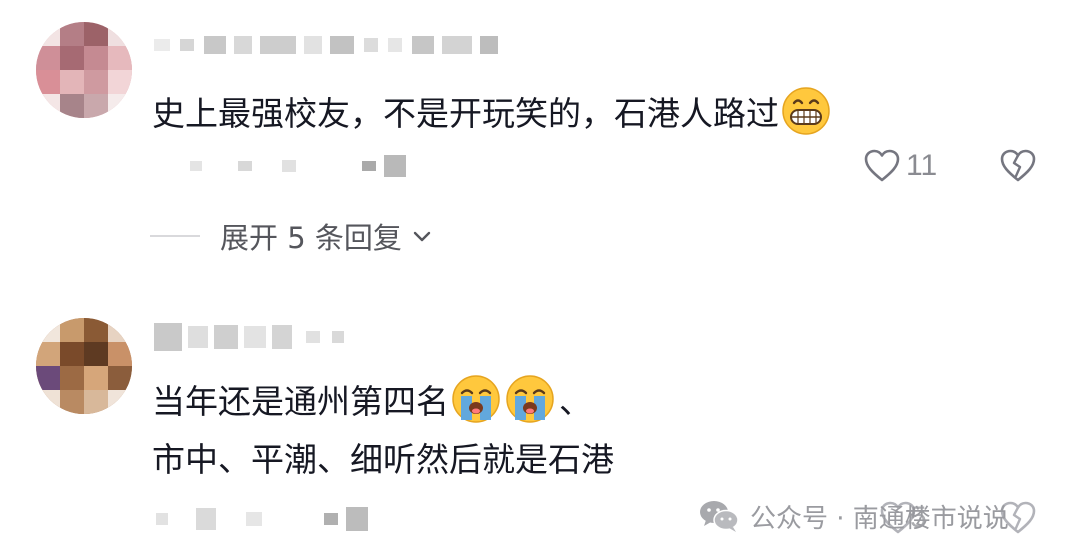 The height and width of the screenshot is (557, 1080). I want to click on expand-replies-button: 展开 5 条回复, so click(292, 236).